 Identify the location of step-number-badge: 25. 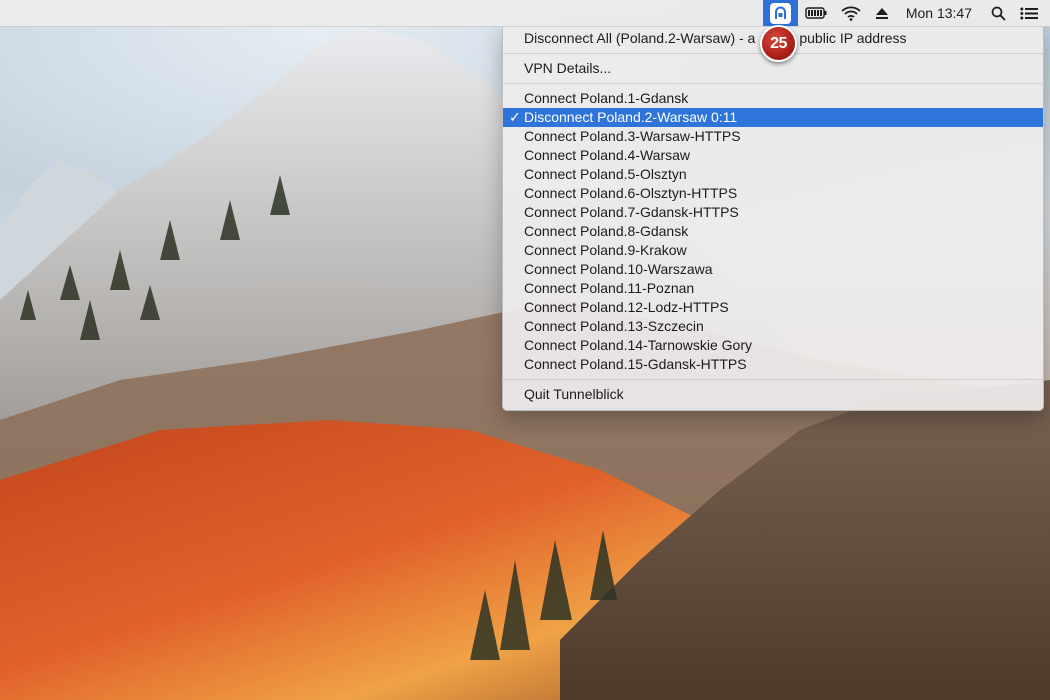
(778, 43).